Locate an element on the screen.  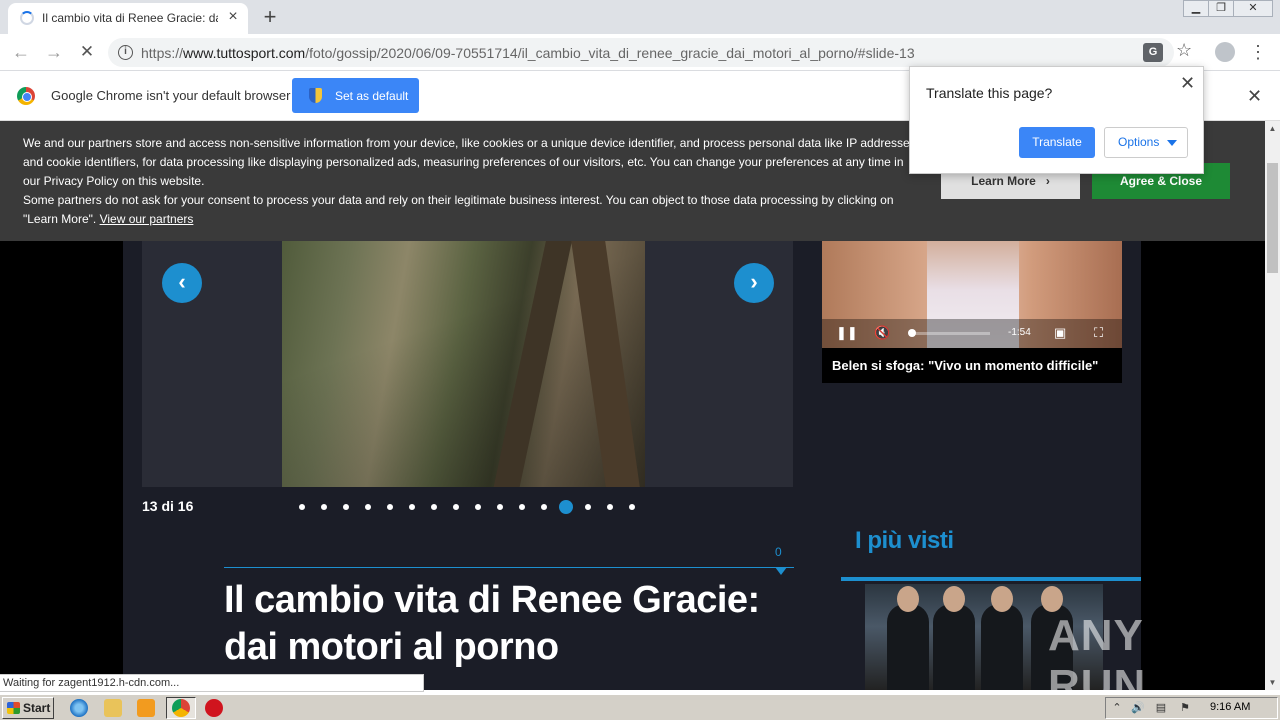
video-controls: ❚❚ 🔇 -1:54 ▣ ⛶ is located at coordinates (972, 333).